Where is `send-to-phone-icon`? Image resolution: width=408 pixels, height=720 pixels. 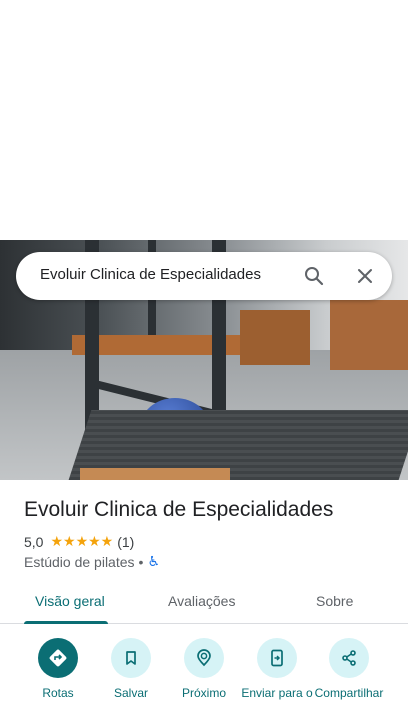
send-to-phone-icon is located at coordinates (277, 658).